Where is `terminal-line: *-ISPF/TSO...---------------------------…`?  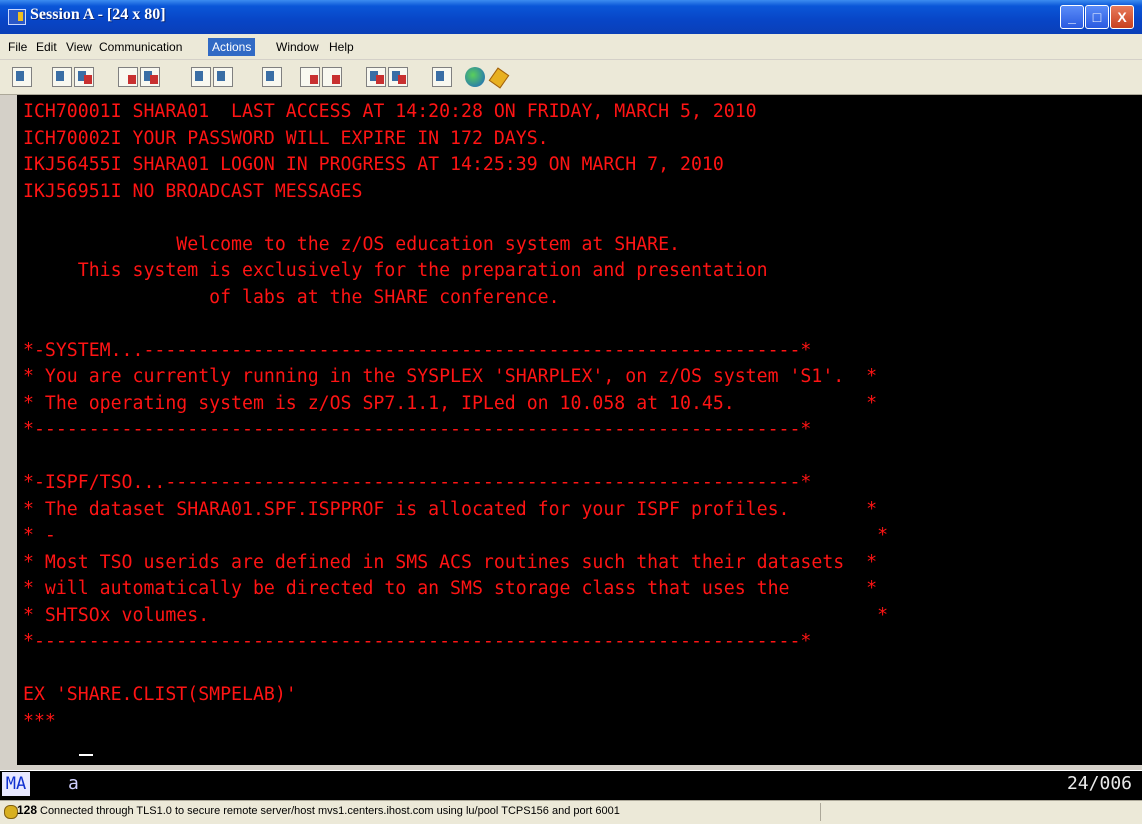 terminal-line: *-ISPF/TSO...---------------------------… is located at coordinates (417, 482).